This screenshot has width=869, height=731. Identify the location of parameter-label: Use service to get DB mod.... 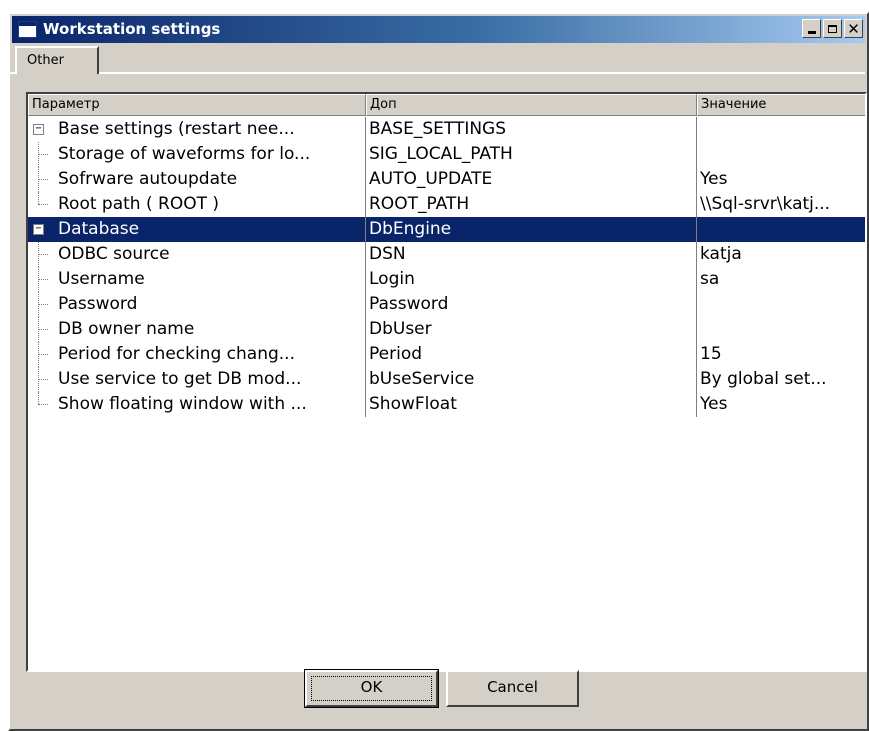
(180, 379).